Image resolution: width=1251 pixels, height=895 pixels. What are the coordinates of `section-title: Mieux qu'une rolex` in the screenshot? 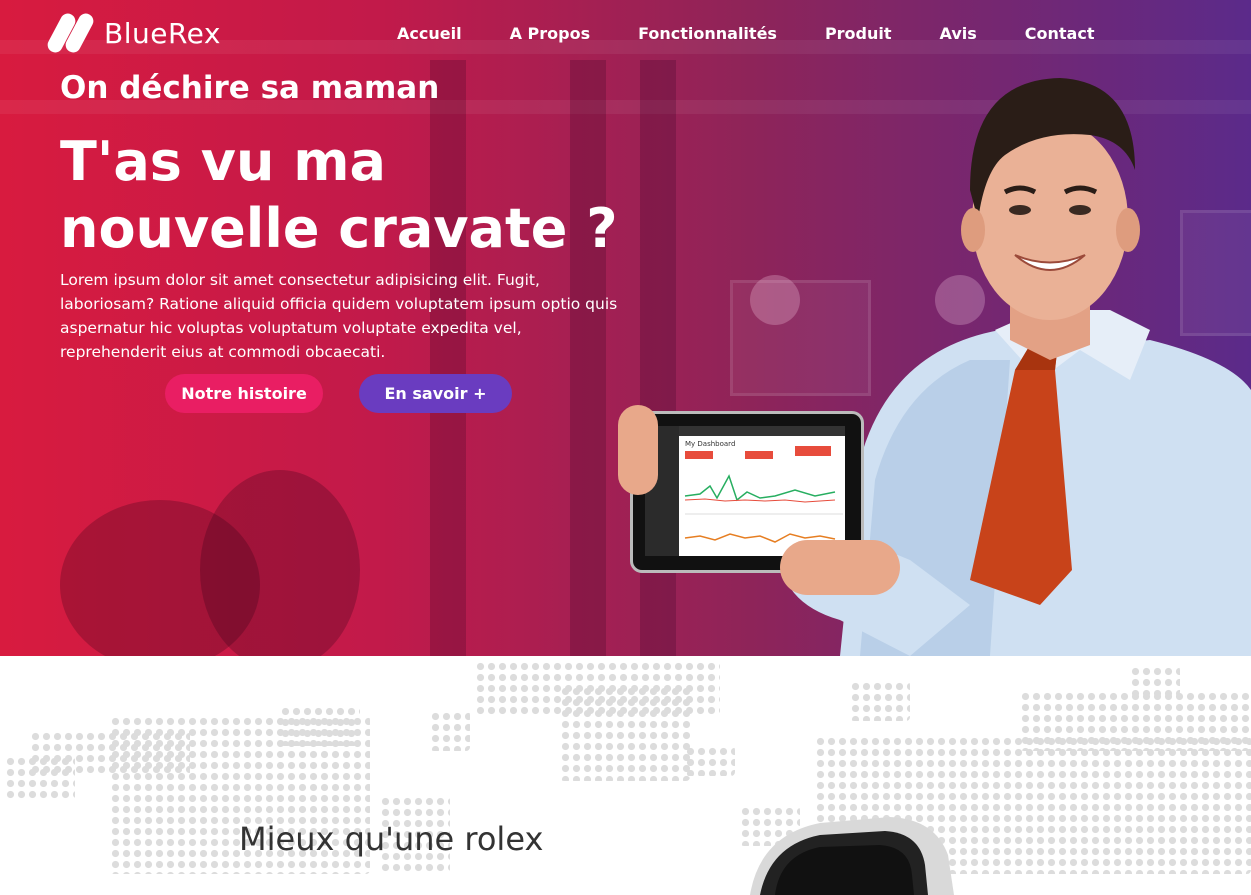 It's located at (391, 839).